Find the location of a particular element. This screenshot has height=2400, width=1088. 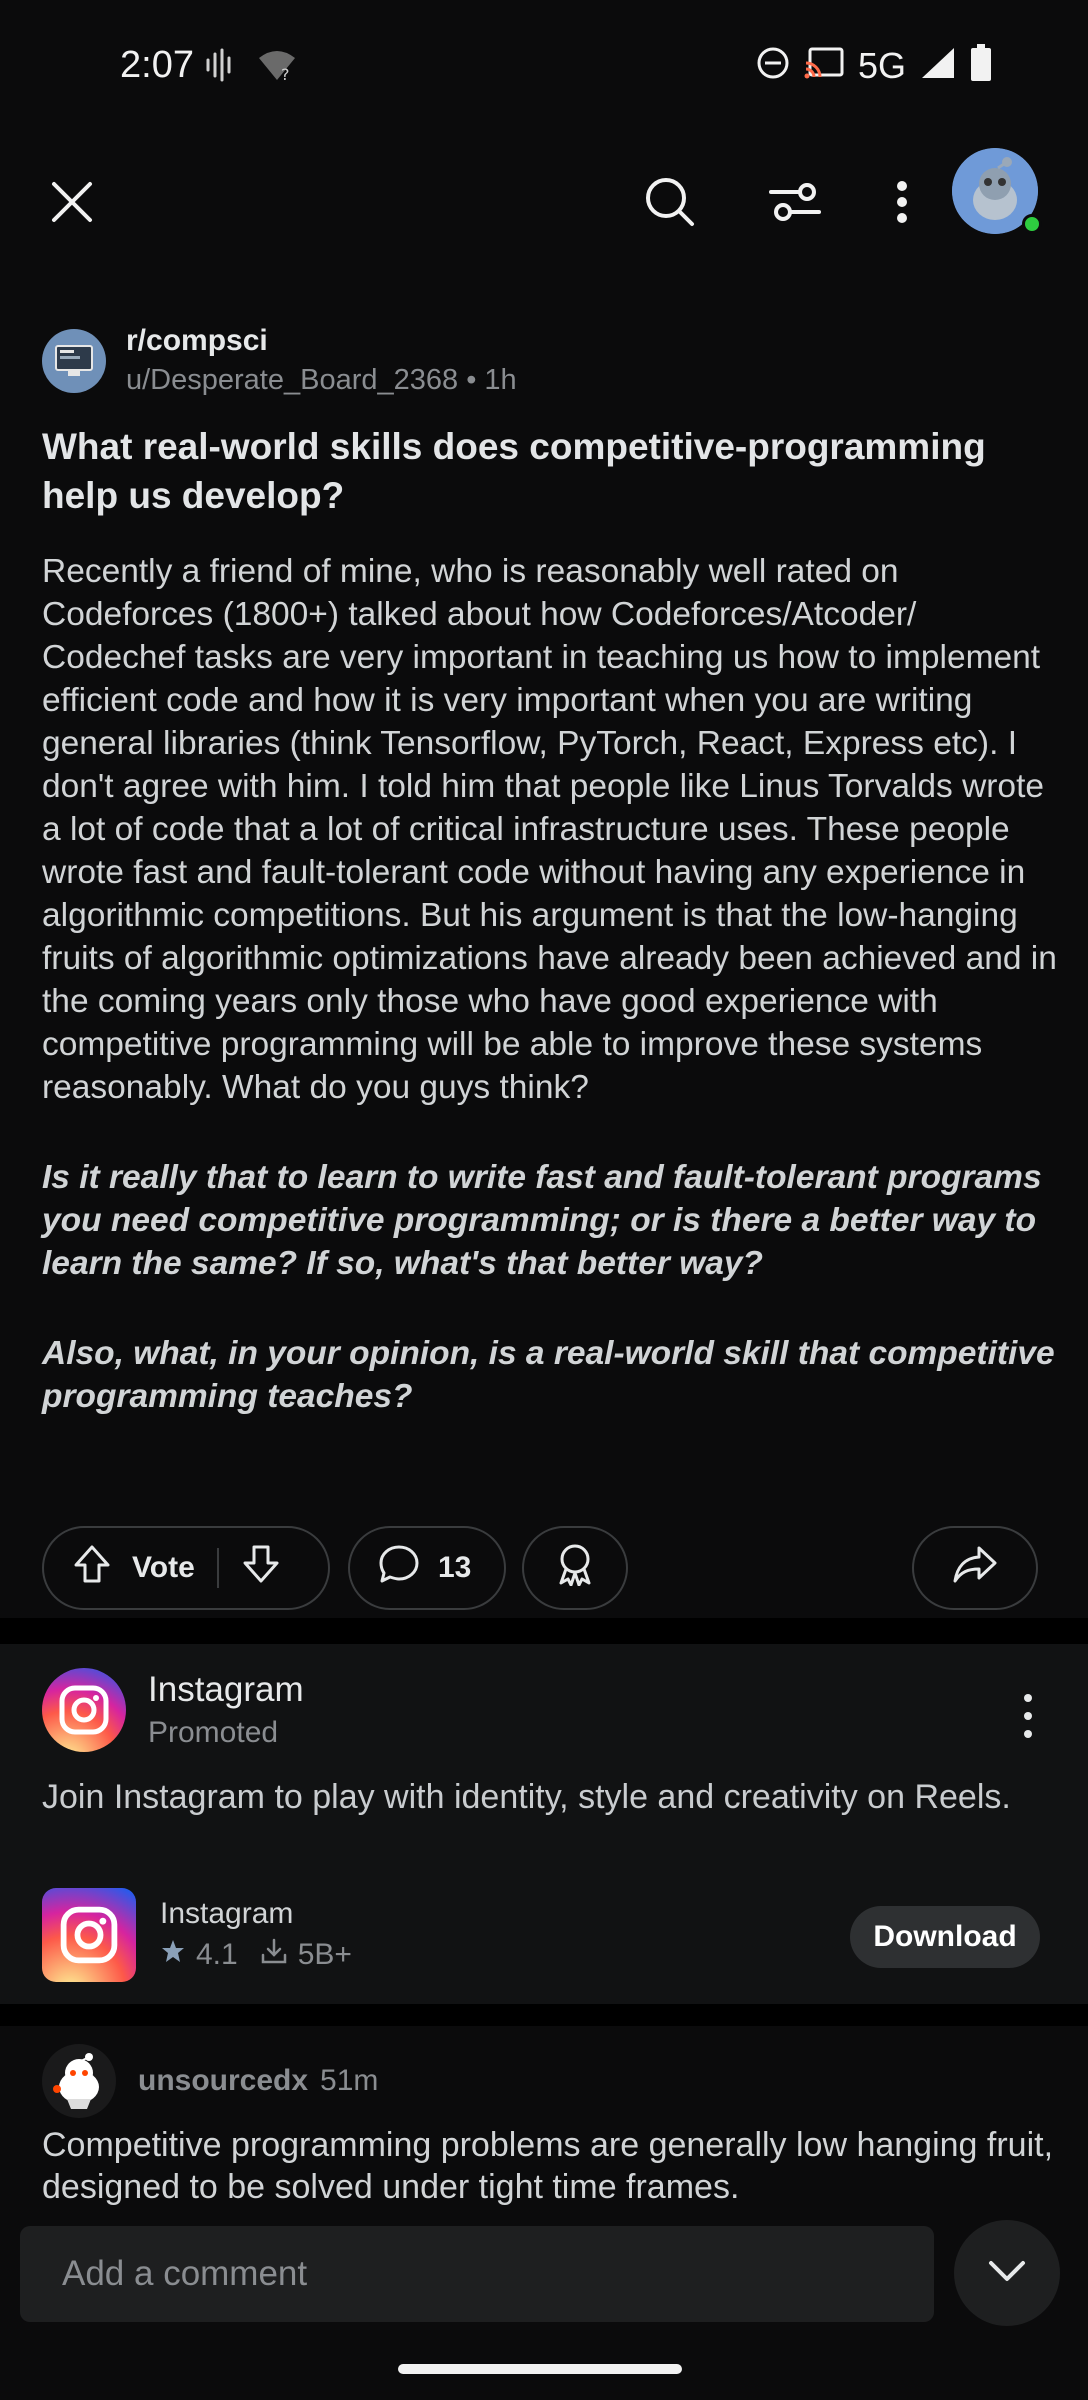

voicemail-icon is located at coordinates (220, 67).